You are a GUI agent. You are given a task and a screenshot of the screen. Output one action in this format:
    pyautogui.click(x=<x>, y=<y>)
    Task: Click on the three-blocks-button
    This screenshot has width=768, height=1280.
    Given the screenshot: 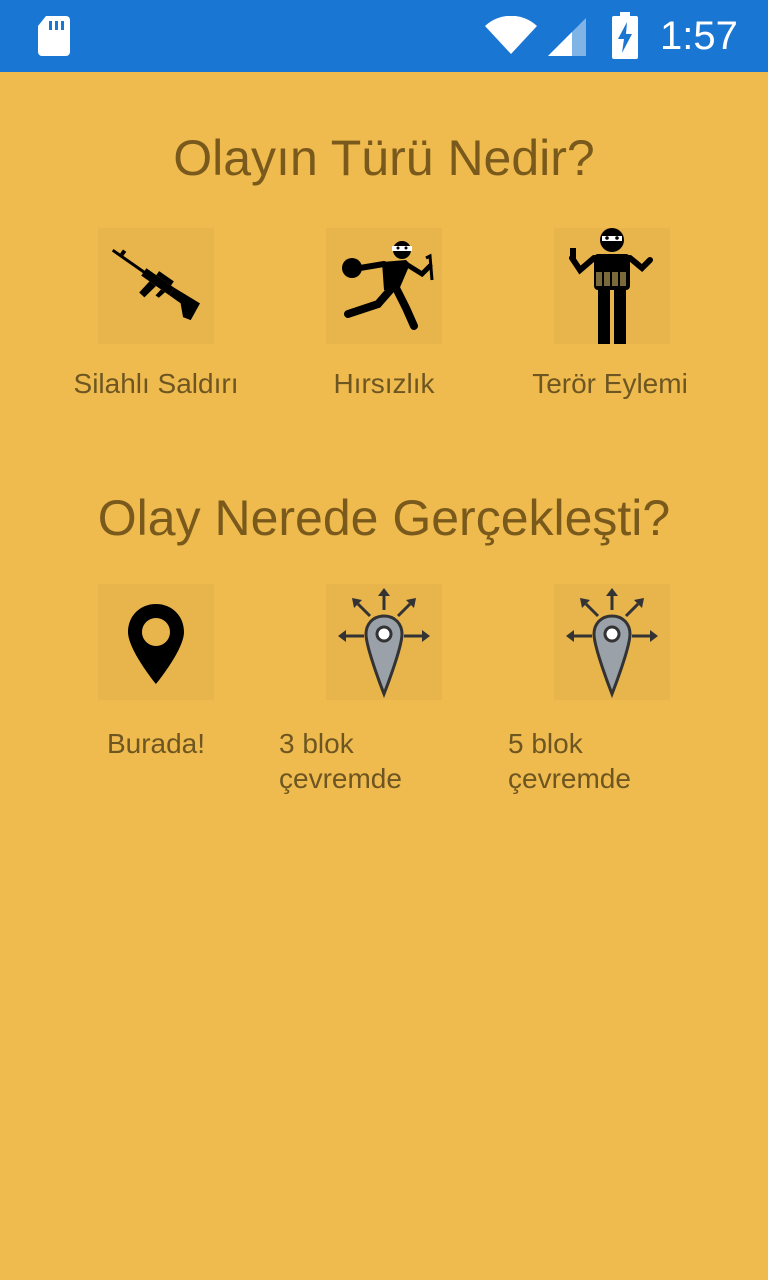 What is the action you would take?
    pyautogui.click(x=384, y=642)
    